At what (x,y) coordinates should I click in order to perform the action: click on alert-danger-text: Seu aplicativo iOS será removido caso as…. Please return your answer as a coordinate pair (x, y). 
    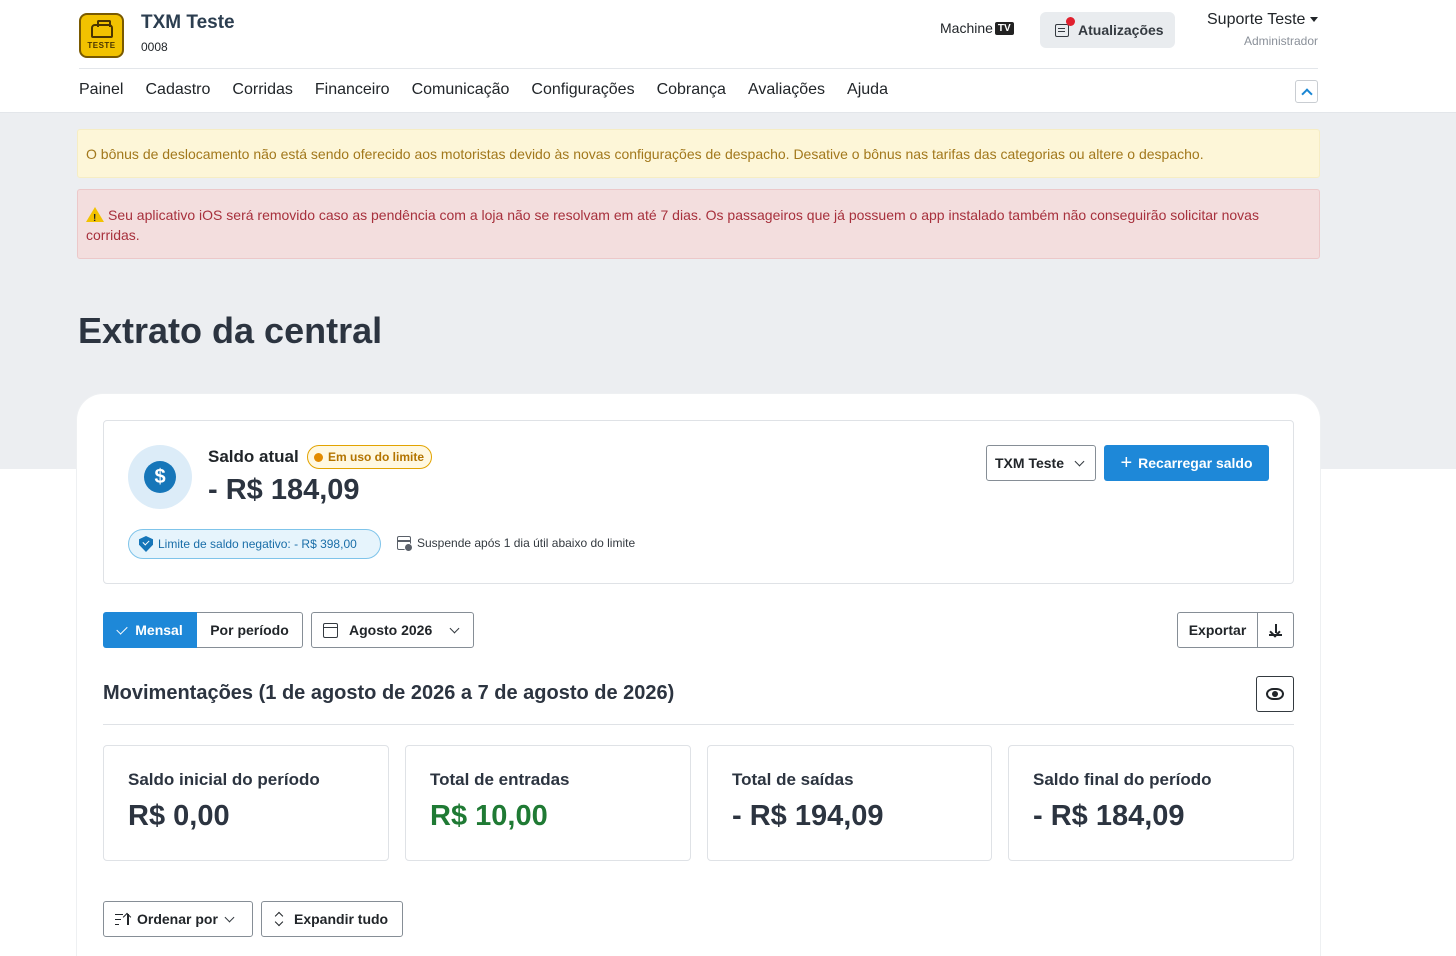
    Looking at the image, I should click on (672, 225).